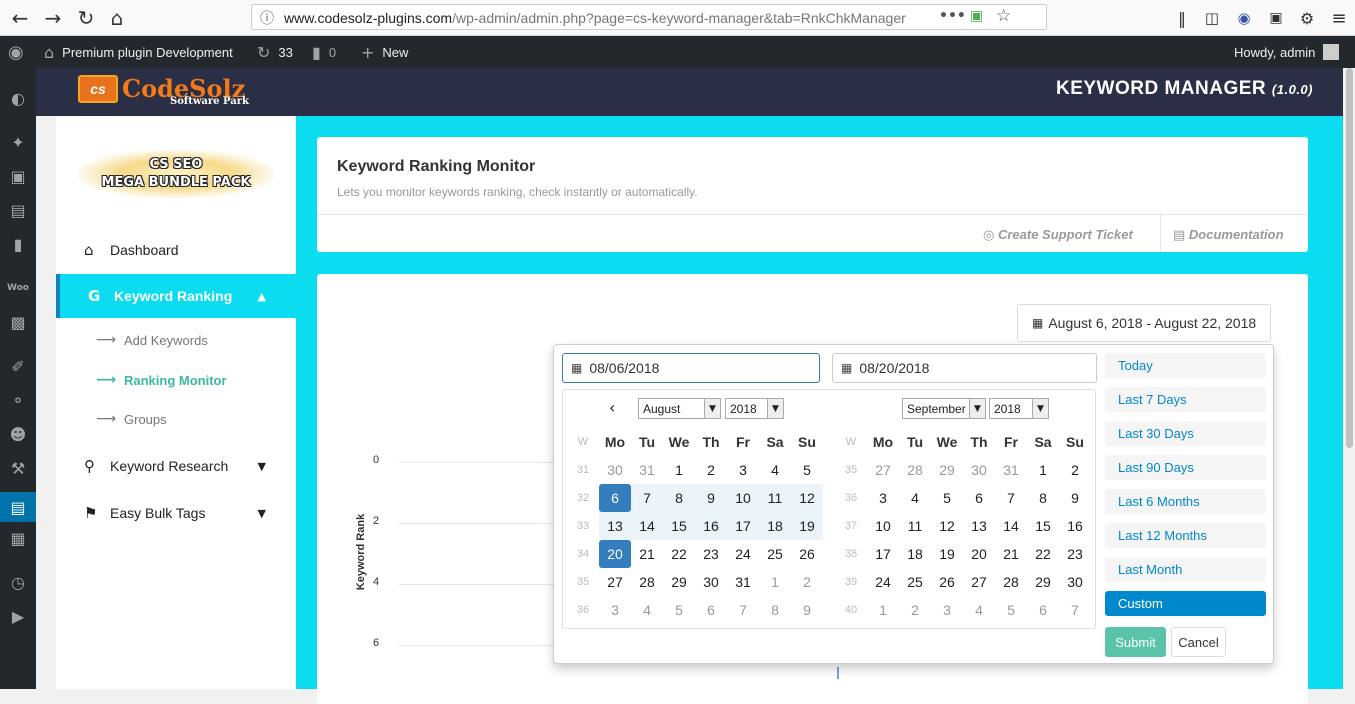  Describe the element at coordinates (18, 468) in the screenshot. I see `tools-icon: ⚒` at that location.